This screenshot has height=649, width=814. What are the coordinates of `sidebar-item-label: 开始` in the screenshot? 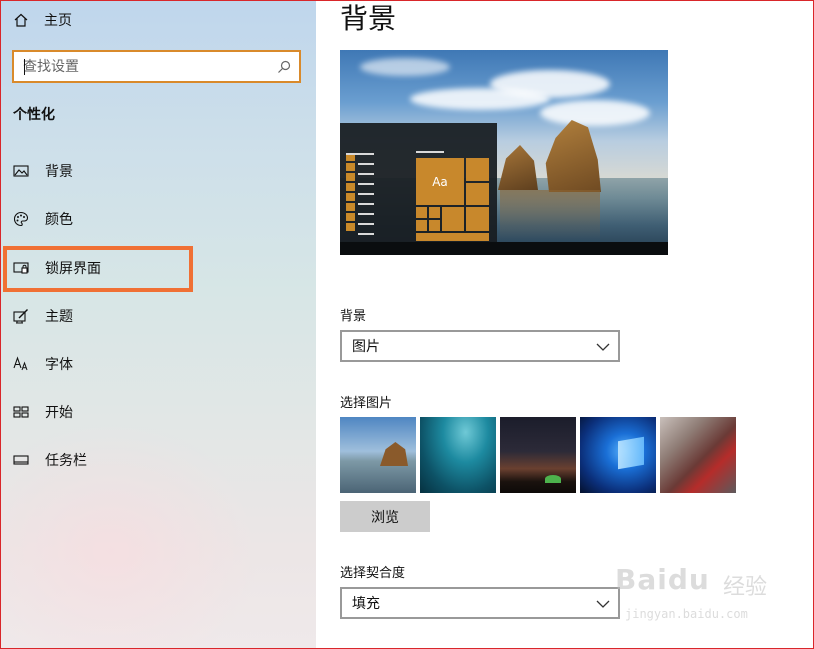 It's located at (59, 413).